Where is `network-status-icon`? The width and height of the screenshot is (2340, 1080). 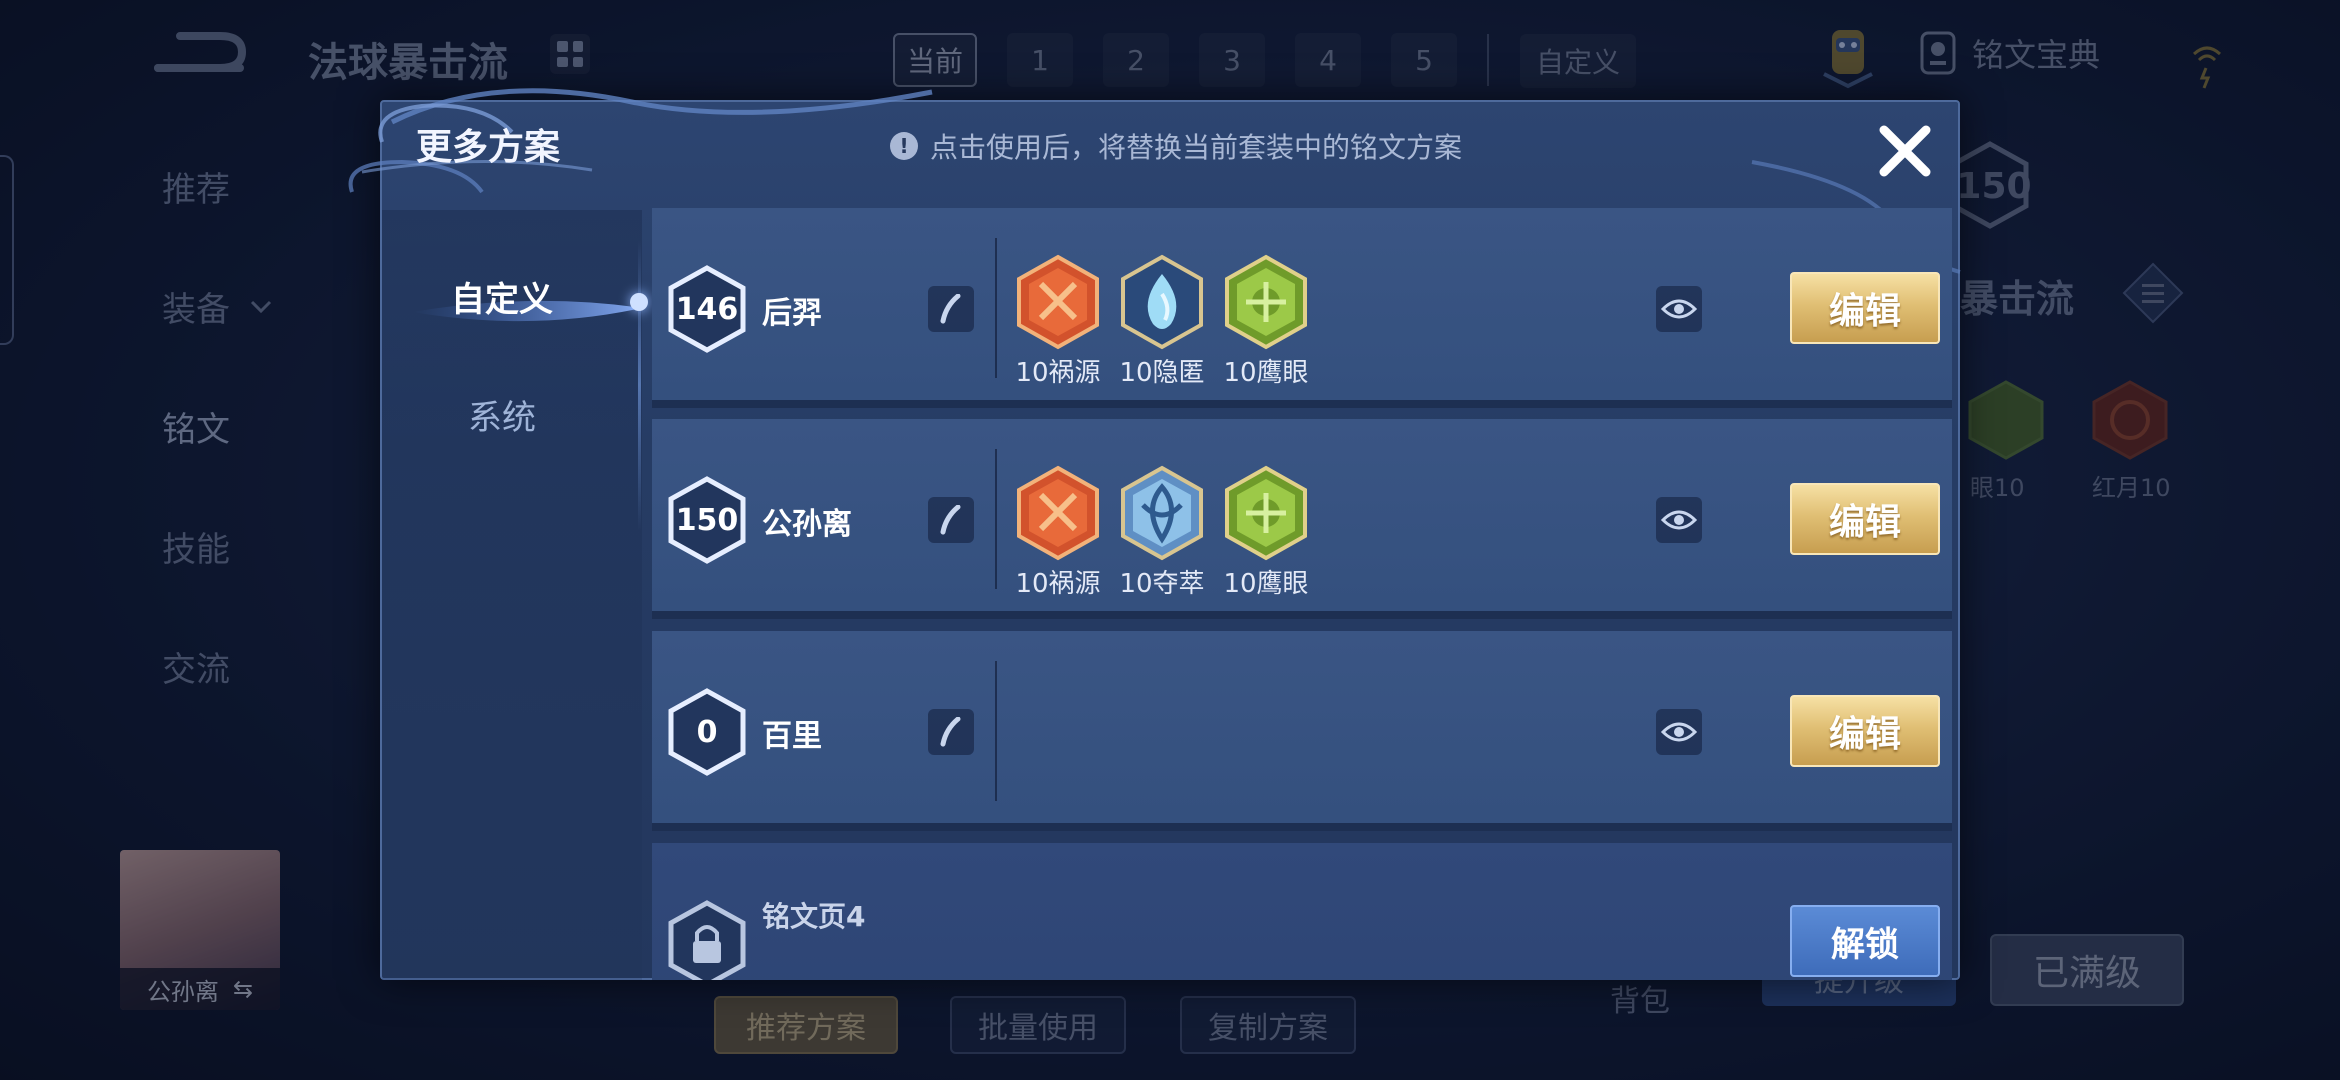
network-status-icon is located at coordinates (2207, 67).